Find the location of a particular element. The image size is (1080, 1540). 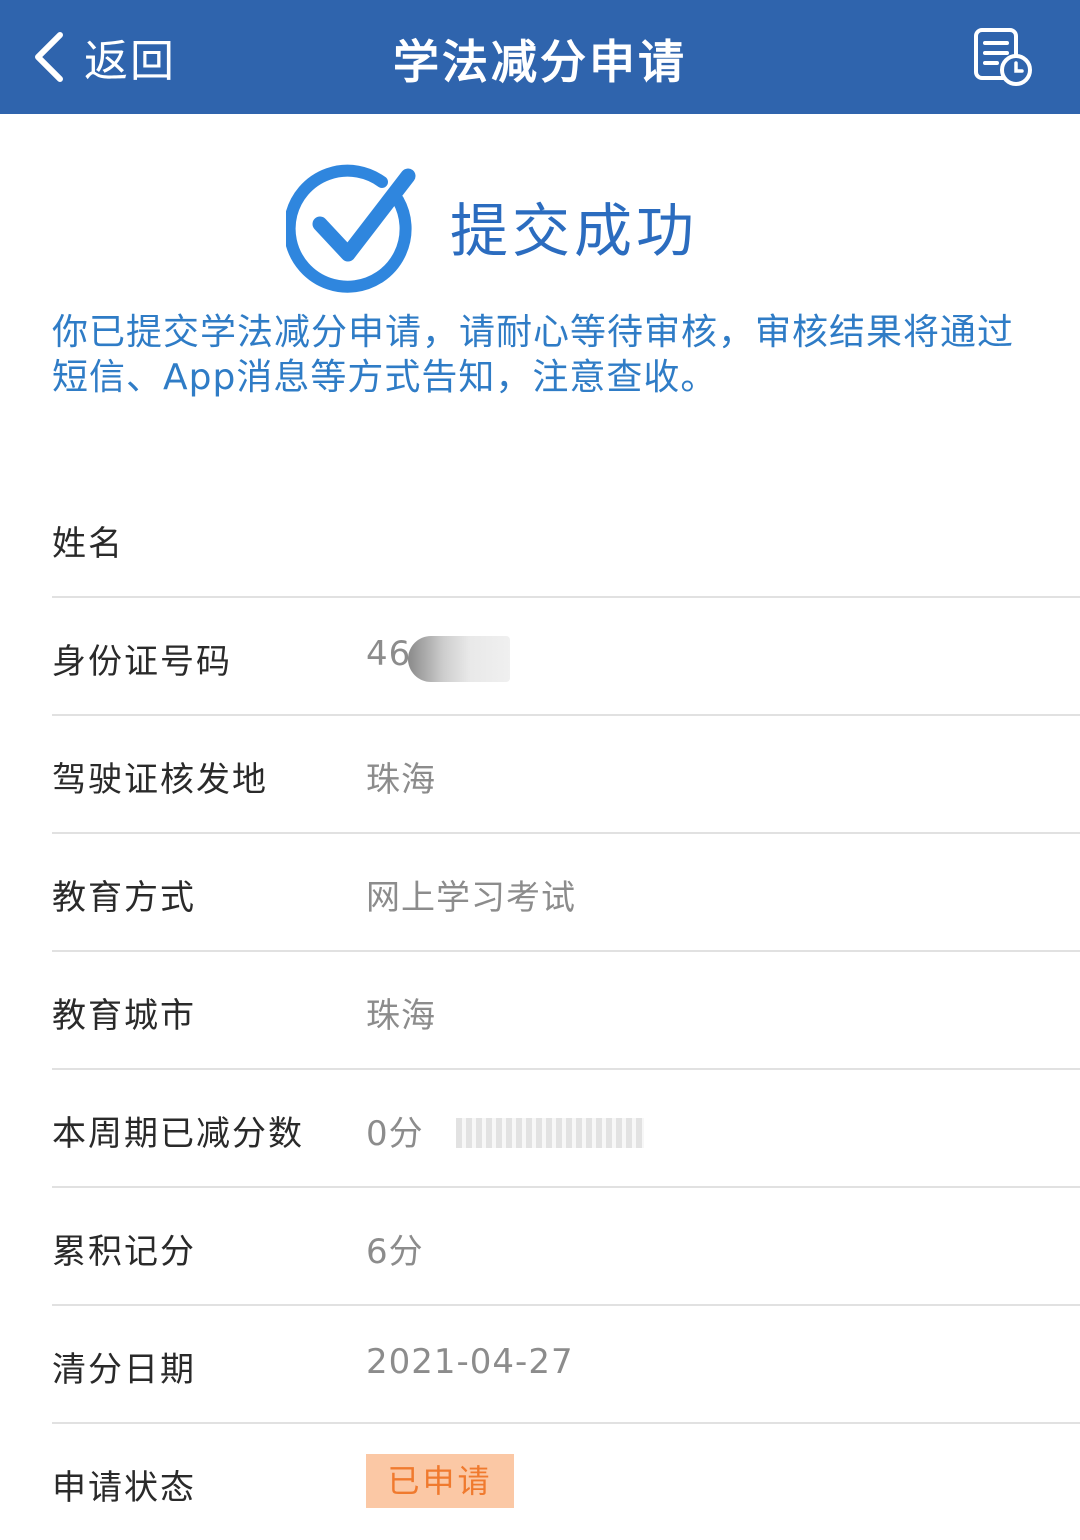

success-banner: 提交成功 is located at coordinates (492, 226).